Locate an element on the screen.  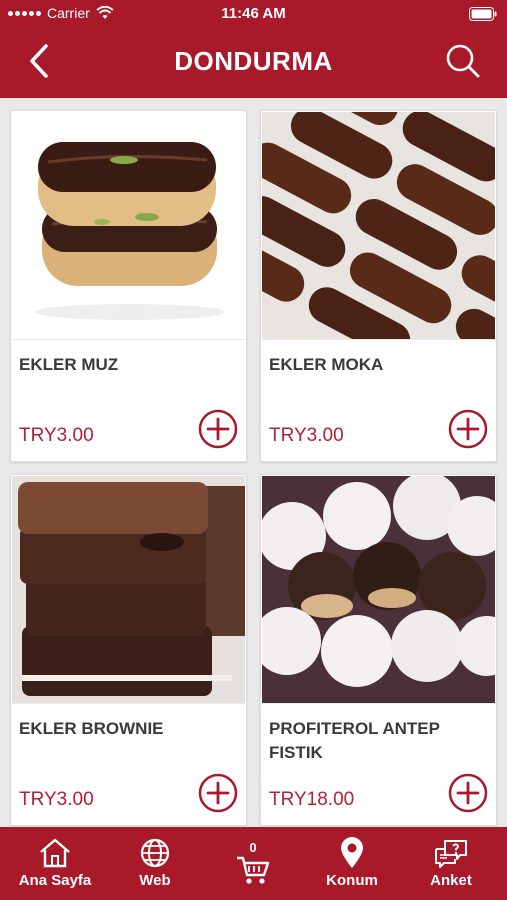
tab-location: Konum is located at coordinates (352, 863).